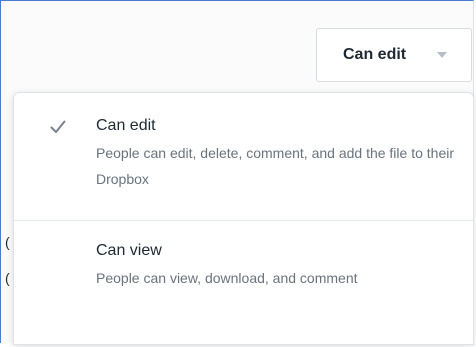 This screenshot has height=347, width=476. What do you see at coordinates (442, 55) in the screenshot?
I see `chevron-down-icon` at bounding box center [442, 55].